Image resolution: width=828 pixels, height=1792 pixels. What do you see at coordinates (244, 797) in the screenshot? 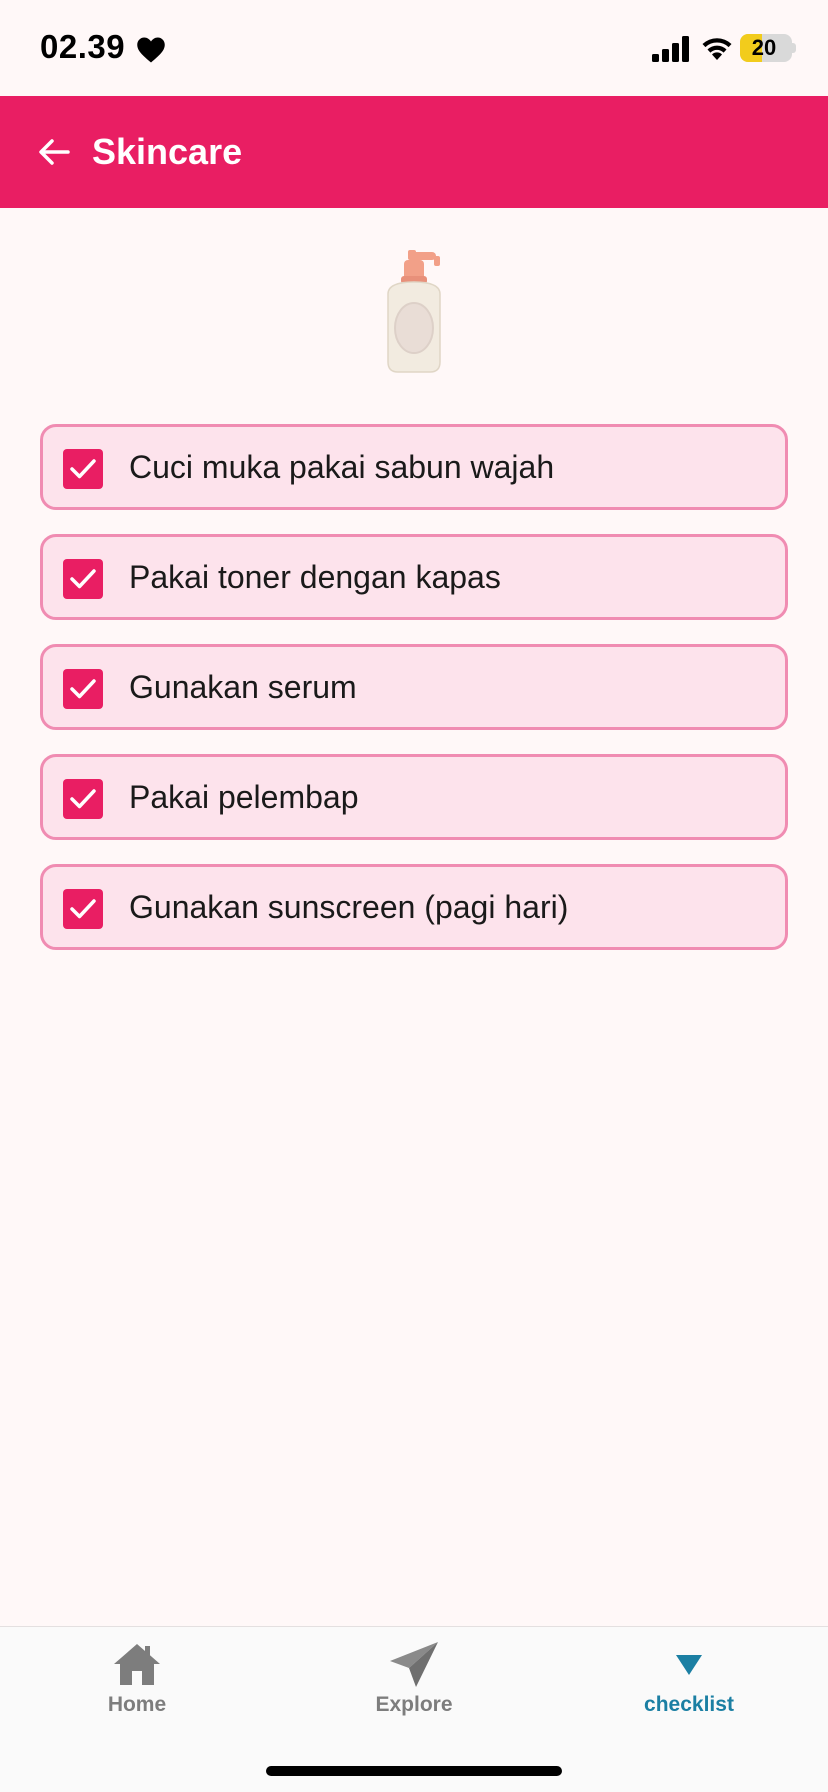
I see `checklist-item-label: Pakai pelembap` at bounding box center [244, 797].